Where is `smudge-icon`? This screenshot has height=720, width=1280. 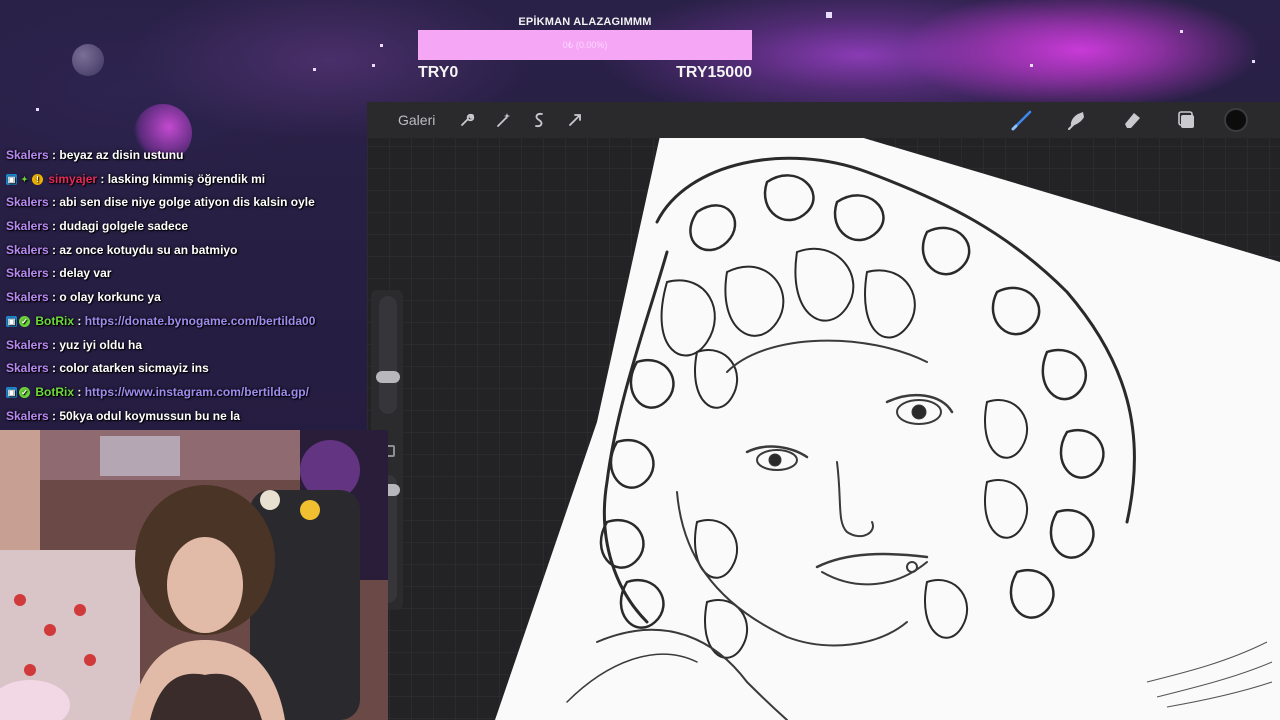
smudge-icon is located at coordinates (1077, 120).